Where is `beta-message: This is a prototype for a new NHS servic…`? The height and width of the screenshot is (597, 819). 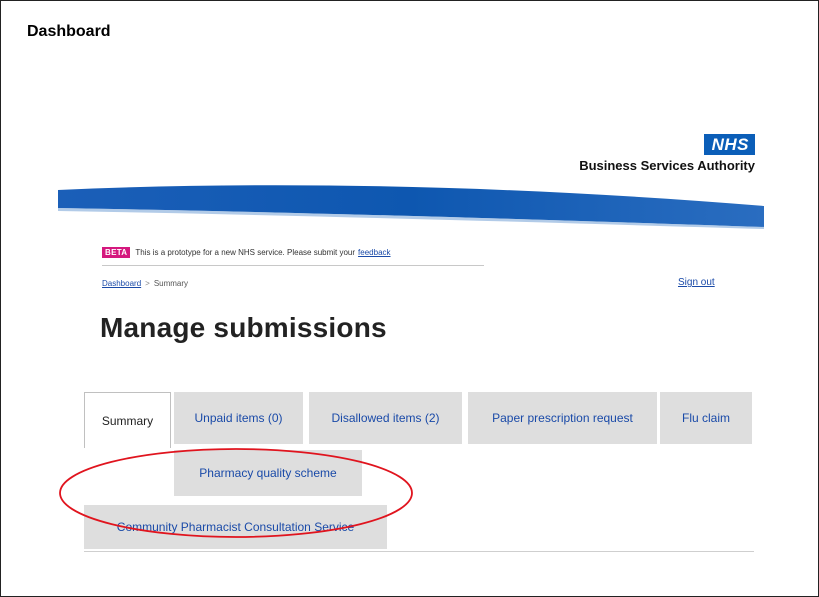 beta-message: This is a prototype for a new NHS servic… is located at coordinates (245, 252).